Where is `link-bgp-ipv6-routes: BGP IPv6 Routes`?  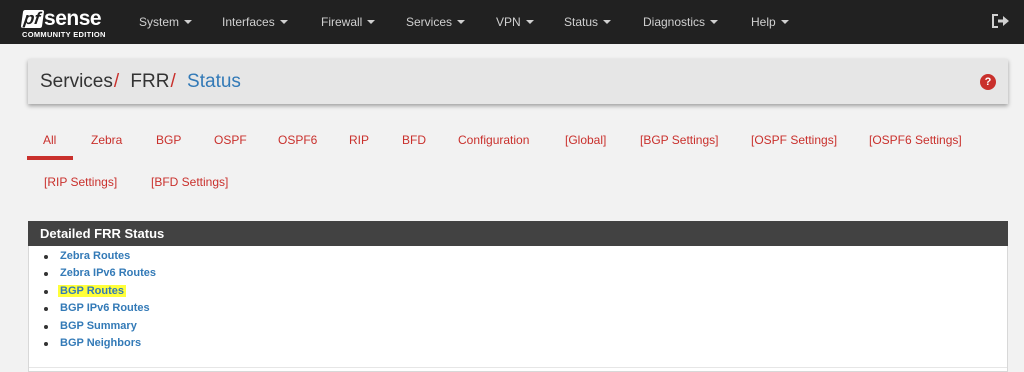 link-bgp-ipv6-routes: BGP IPv6 Routes is located at coordinates (105, 308).